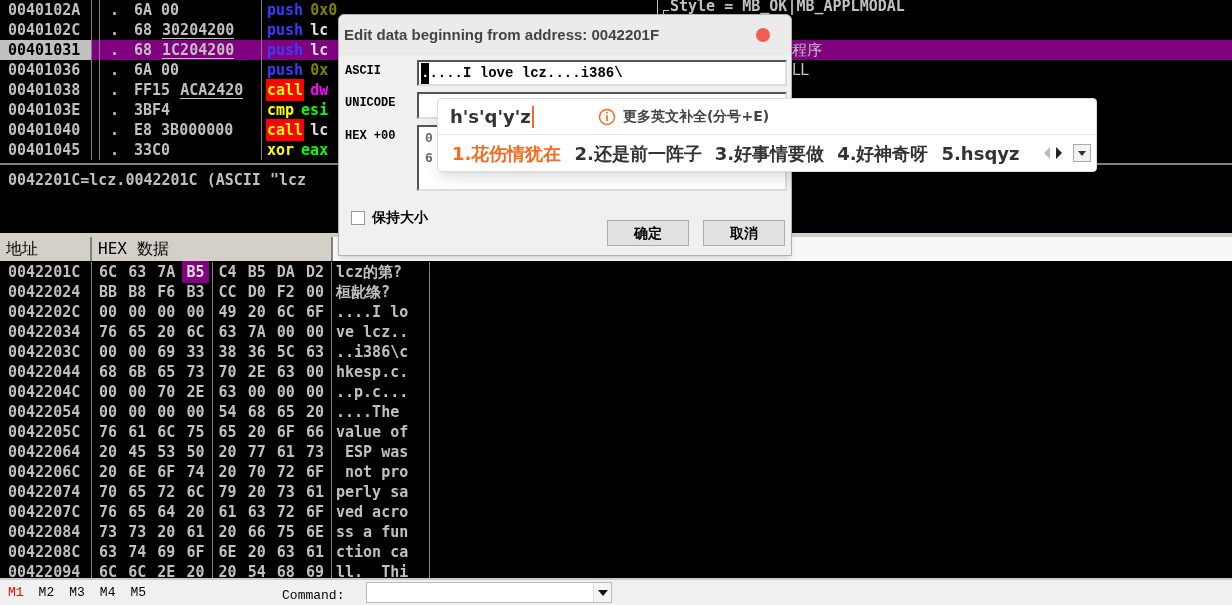 The image size is (1232, 605). I want to click on address-cell-text: 00401040, so click(44, 130).